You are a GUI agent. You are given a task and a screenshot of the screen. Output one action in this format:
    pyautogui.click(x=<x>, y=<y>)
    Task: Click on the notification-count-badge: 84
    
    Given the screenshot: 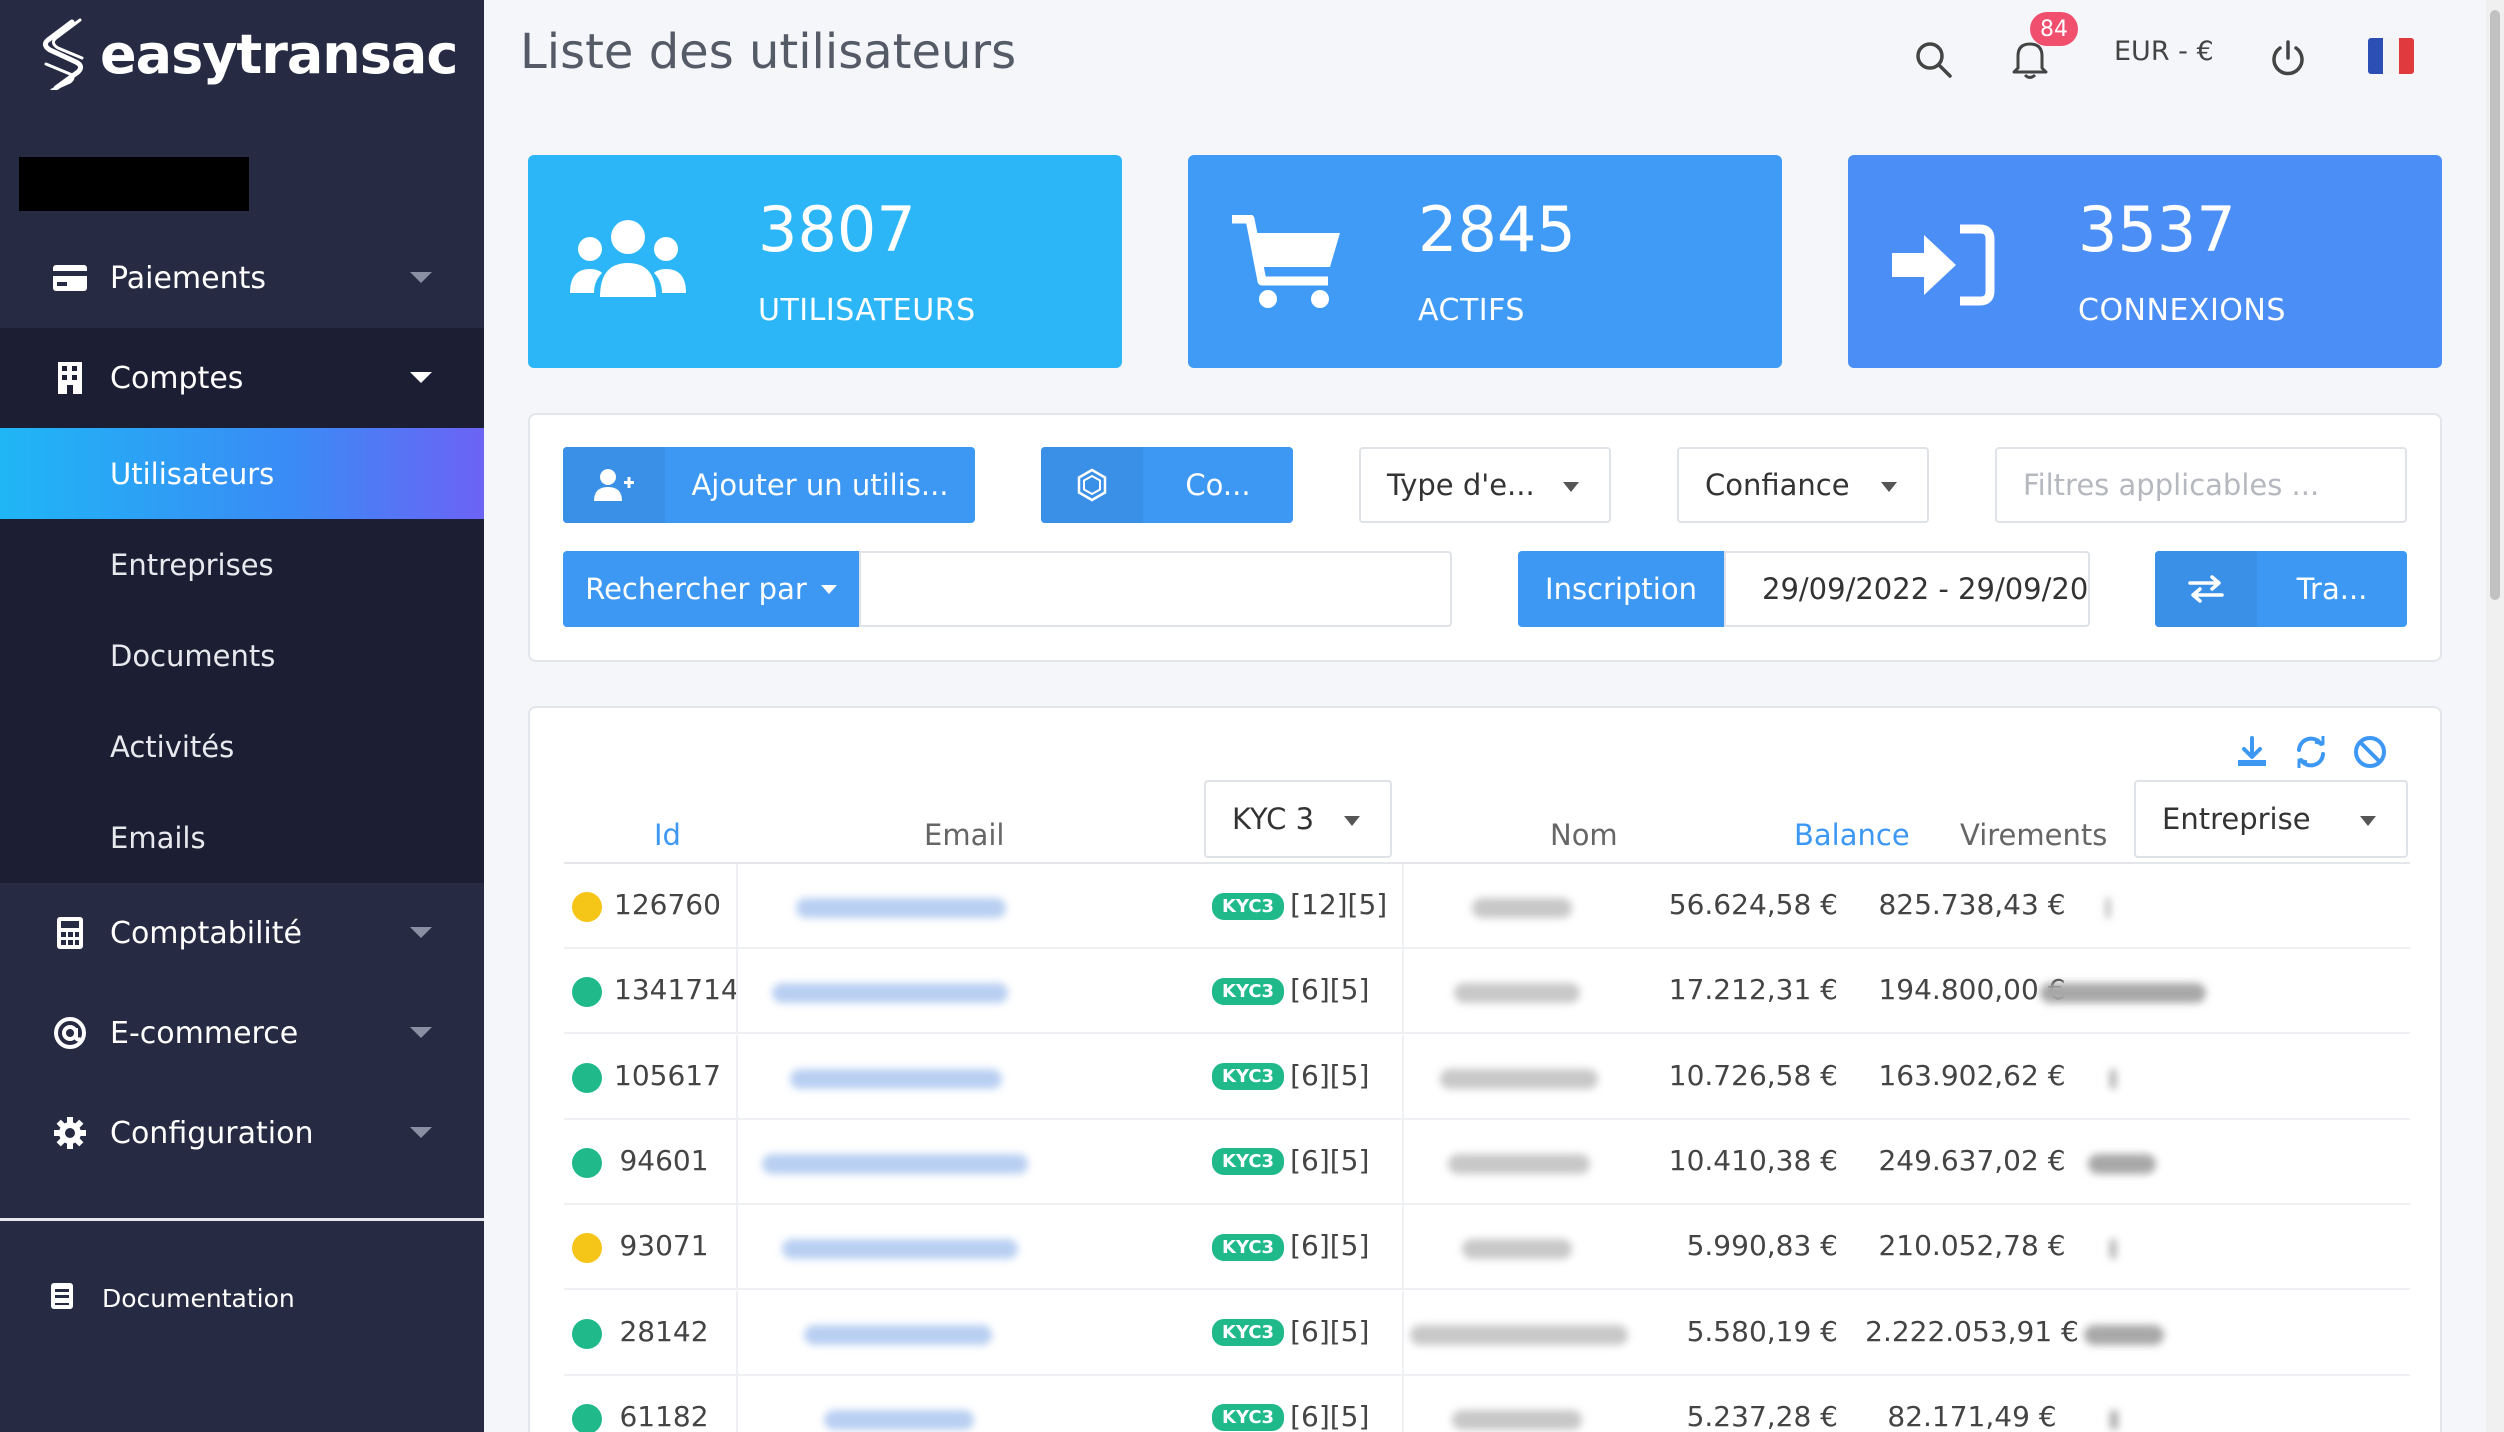 What is the action you would take?
    pyautogui.click(x=2054, y=29)
    